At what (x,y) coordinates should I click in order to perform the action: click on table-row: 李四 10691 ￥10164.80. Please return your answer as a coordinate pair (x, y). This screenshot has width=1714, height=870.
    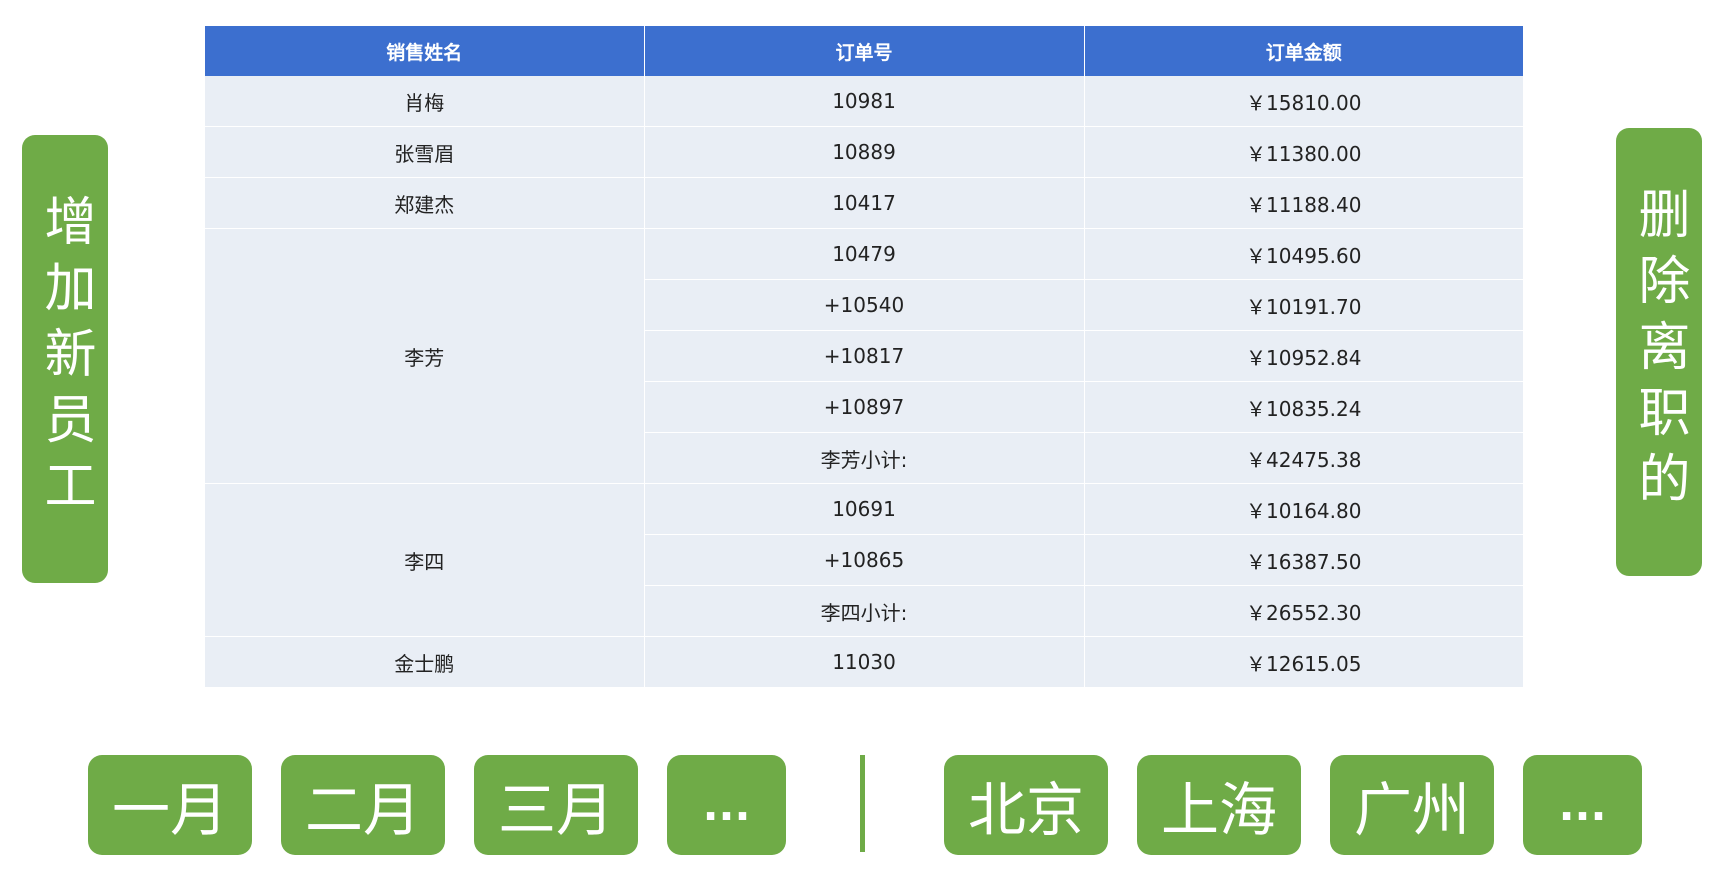
    Looking at the image, I should click on (864, 560).